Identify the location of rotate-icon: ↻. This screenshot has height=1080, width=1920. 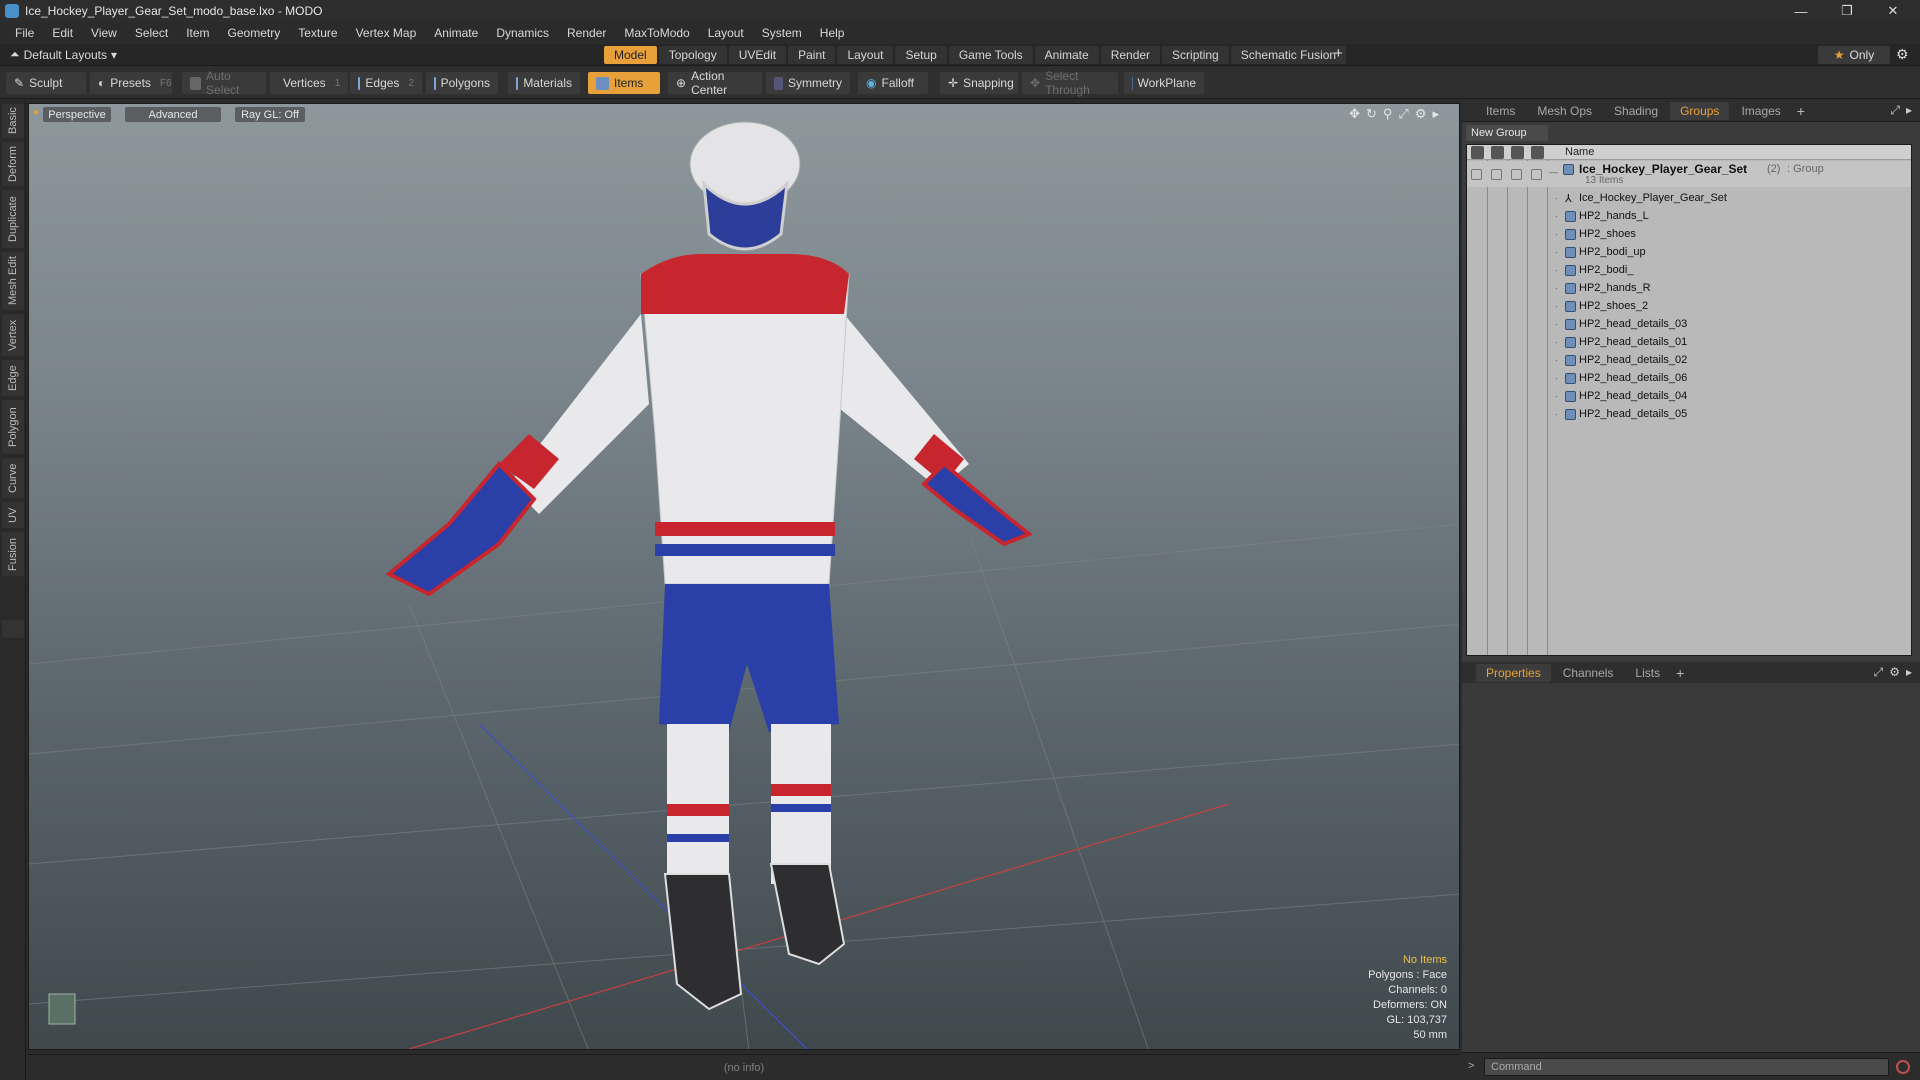
(1371, 114).